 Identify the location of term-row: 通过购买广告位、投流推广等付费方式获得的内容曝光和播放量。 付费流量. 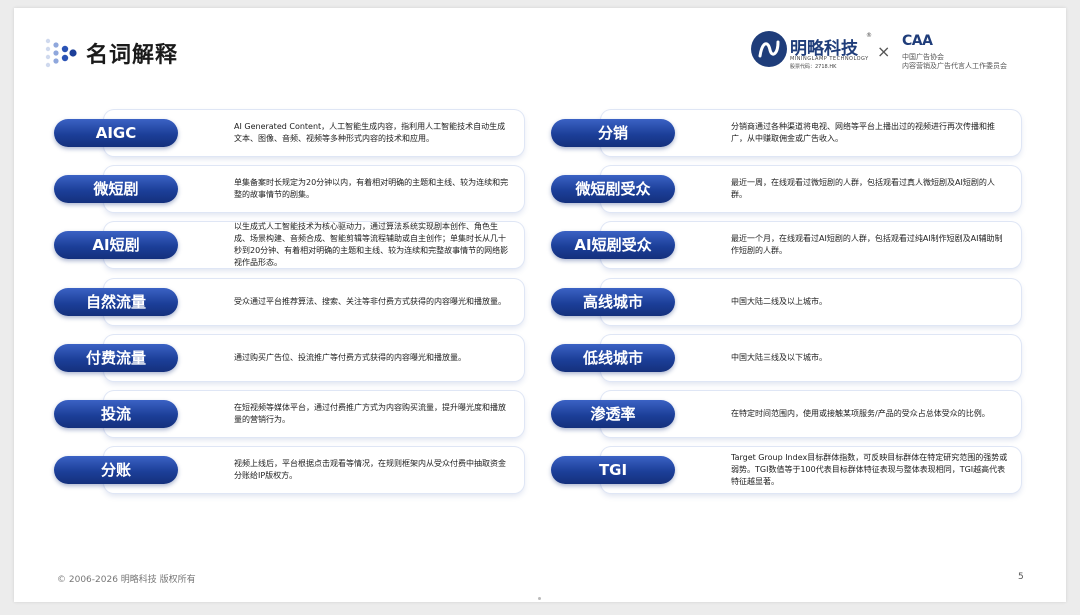
(289, 358).